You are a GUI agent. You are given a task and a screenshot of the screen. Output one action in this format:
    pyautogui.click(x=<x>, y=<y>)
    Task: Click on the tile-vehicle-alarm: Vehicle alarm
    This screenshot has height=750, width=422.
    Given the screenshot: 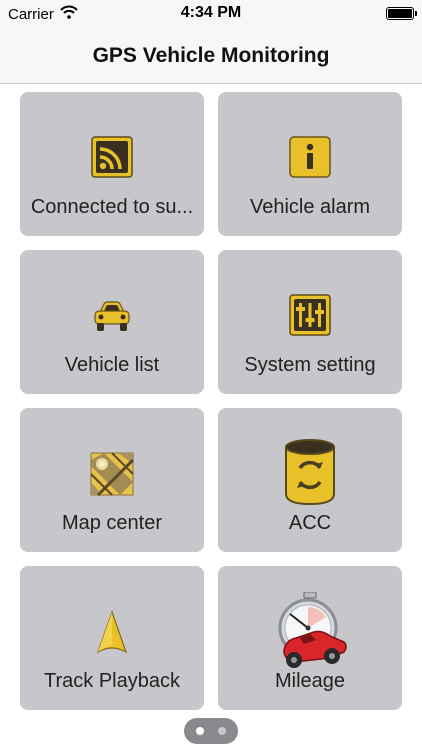 What is the action you would take?
    pyautogui.click(x=310, y=164)
    